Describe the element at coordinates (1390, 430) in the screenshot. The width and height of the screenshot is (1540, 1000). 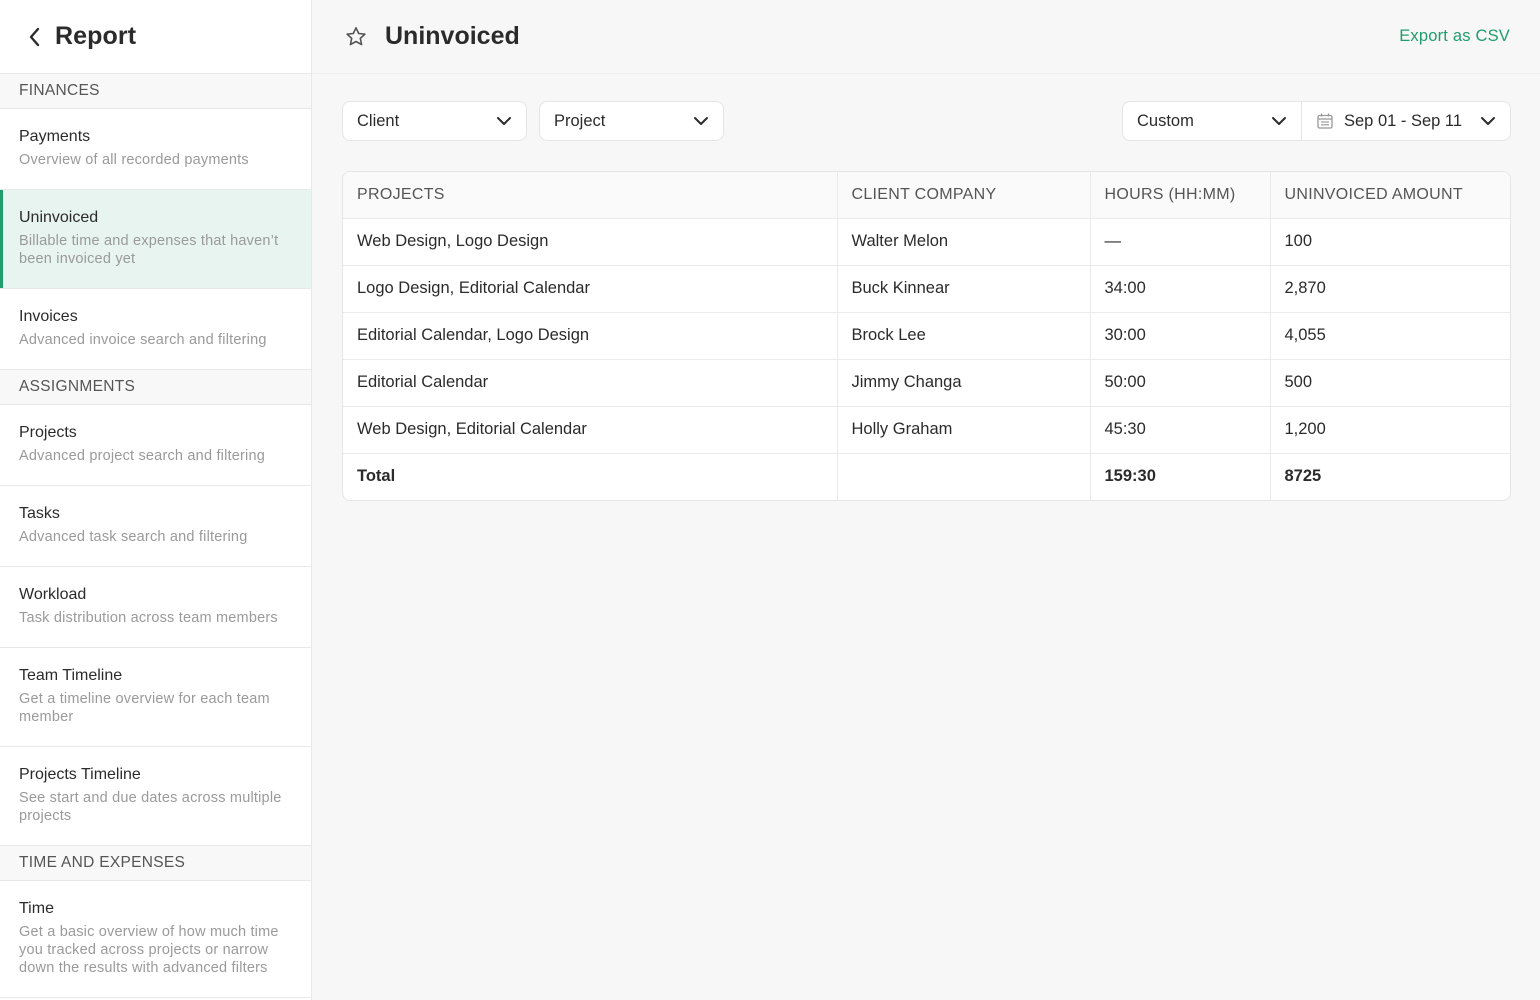
I see `cell-amount: 1,200` at that location.